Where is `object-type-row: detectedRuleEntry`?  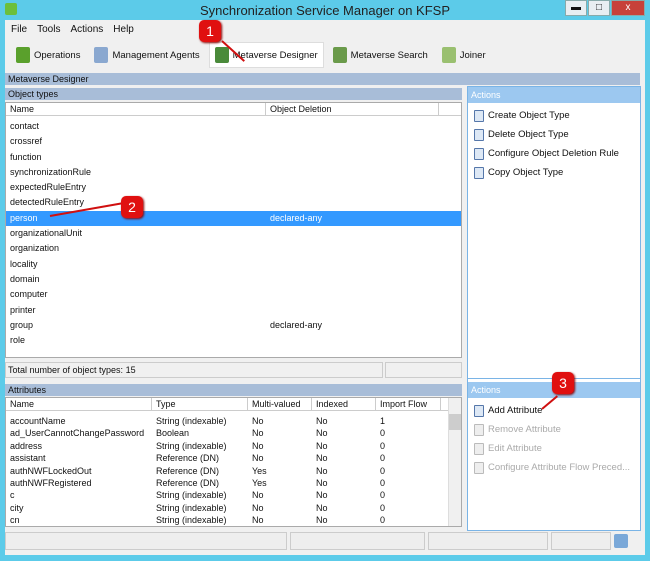 object-type-row: detectedRuleEntry is located at coordinates (233, 202).